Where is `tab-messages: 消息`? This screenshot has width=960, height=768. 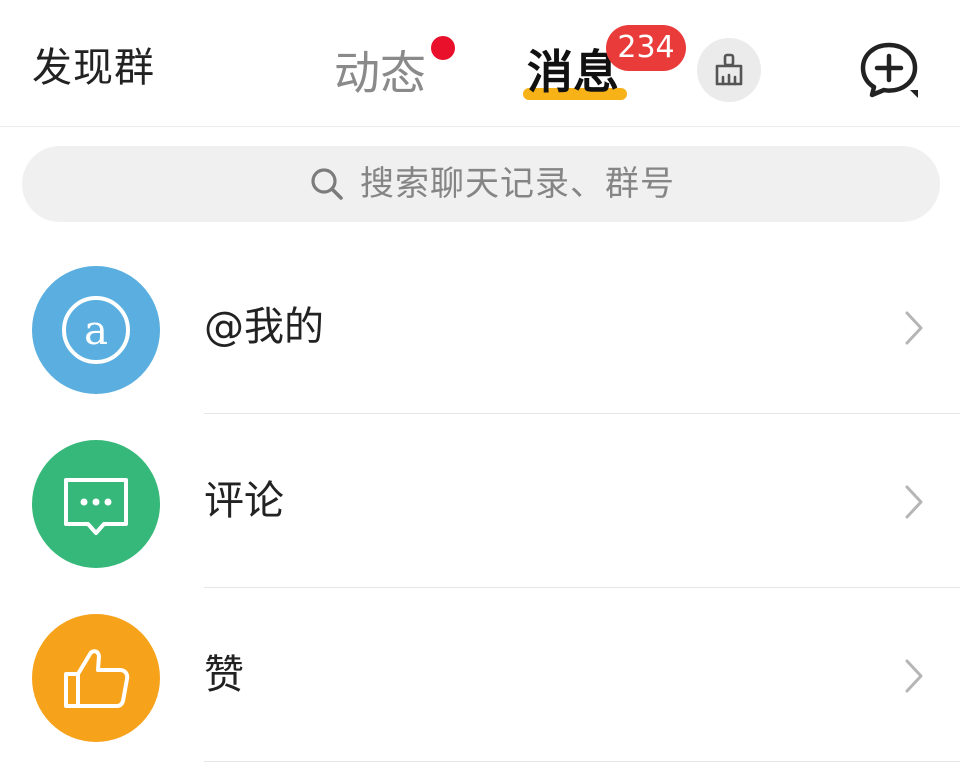
tab-messages: 消息 is located at coordinates (573, 72).